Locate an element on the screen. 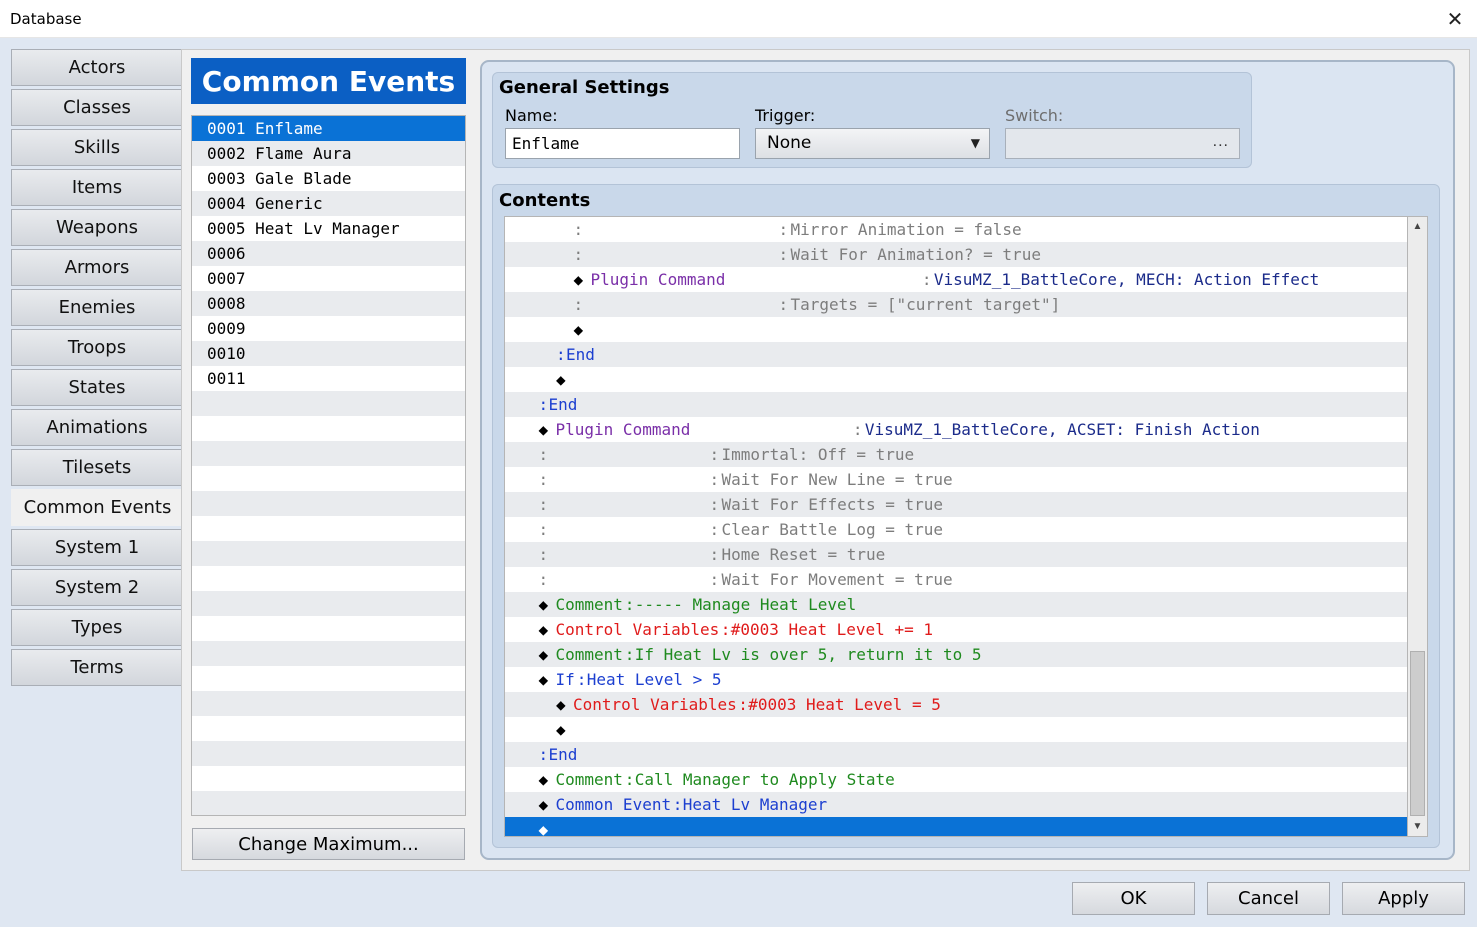 The height and width of the screenshot is (927, 1477). event-command-row: ◆ If: Heat Level > 5 is located at coordinates (956, 679).